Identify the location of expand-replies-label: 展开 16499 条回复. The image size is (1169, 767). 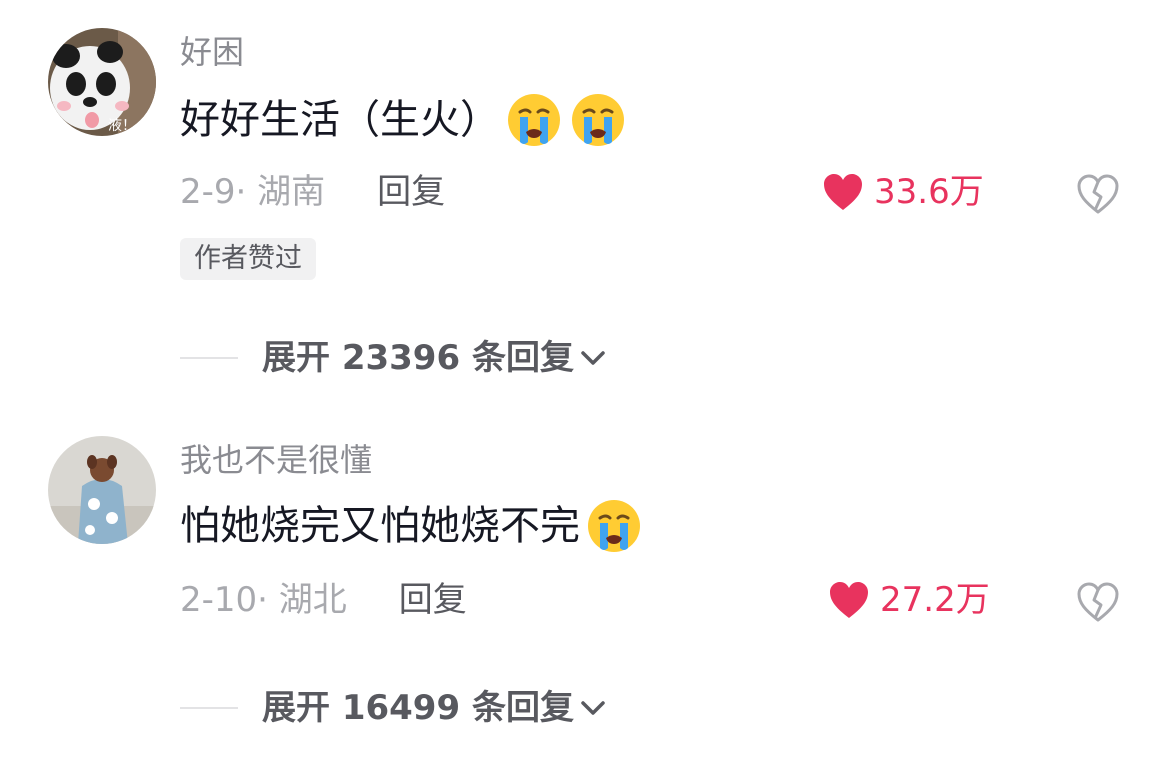
(418, 708).